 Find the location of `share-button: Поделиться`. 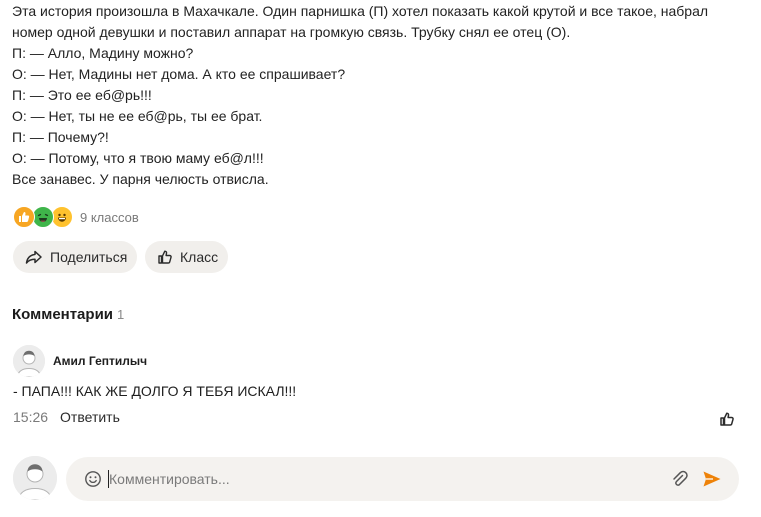

share-button: Поделиться is located at coordinates (75, 257).